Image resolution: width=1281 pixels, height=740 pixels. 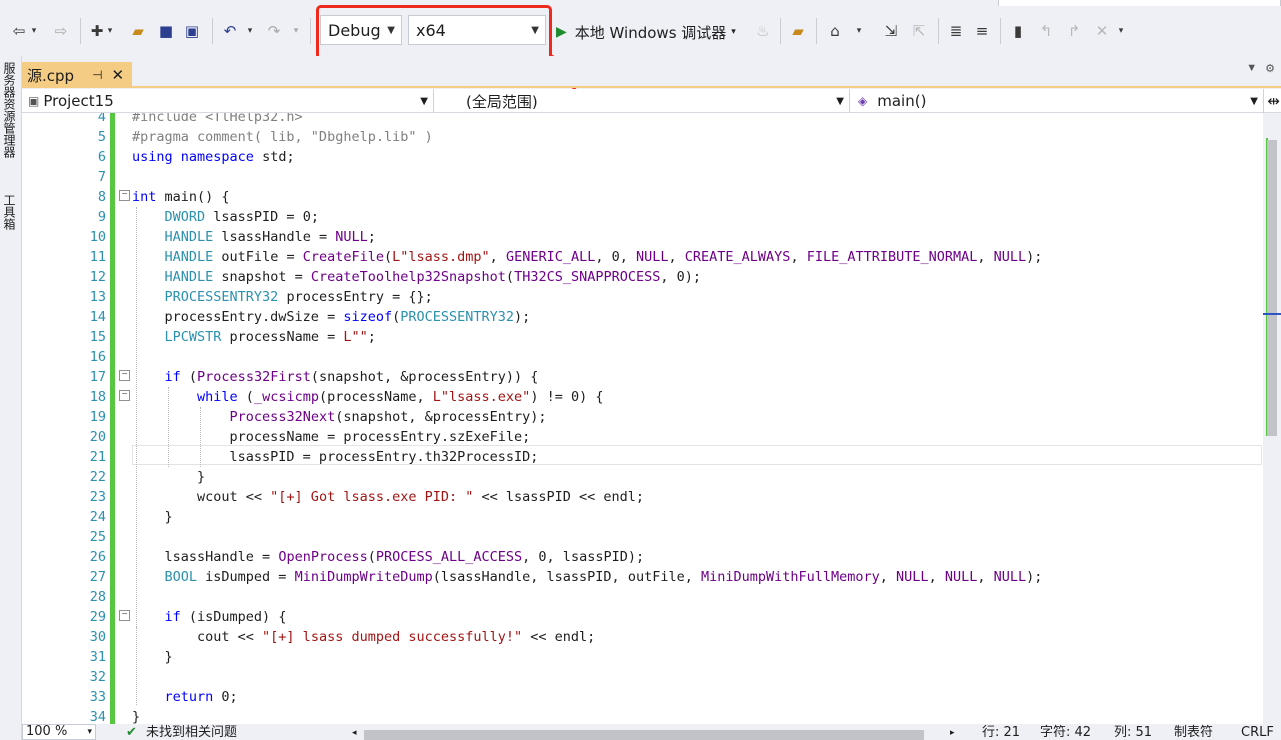 I want to click on open-folder-icon: ▰, so click(x=138, y=31).